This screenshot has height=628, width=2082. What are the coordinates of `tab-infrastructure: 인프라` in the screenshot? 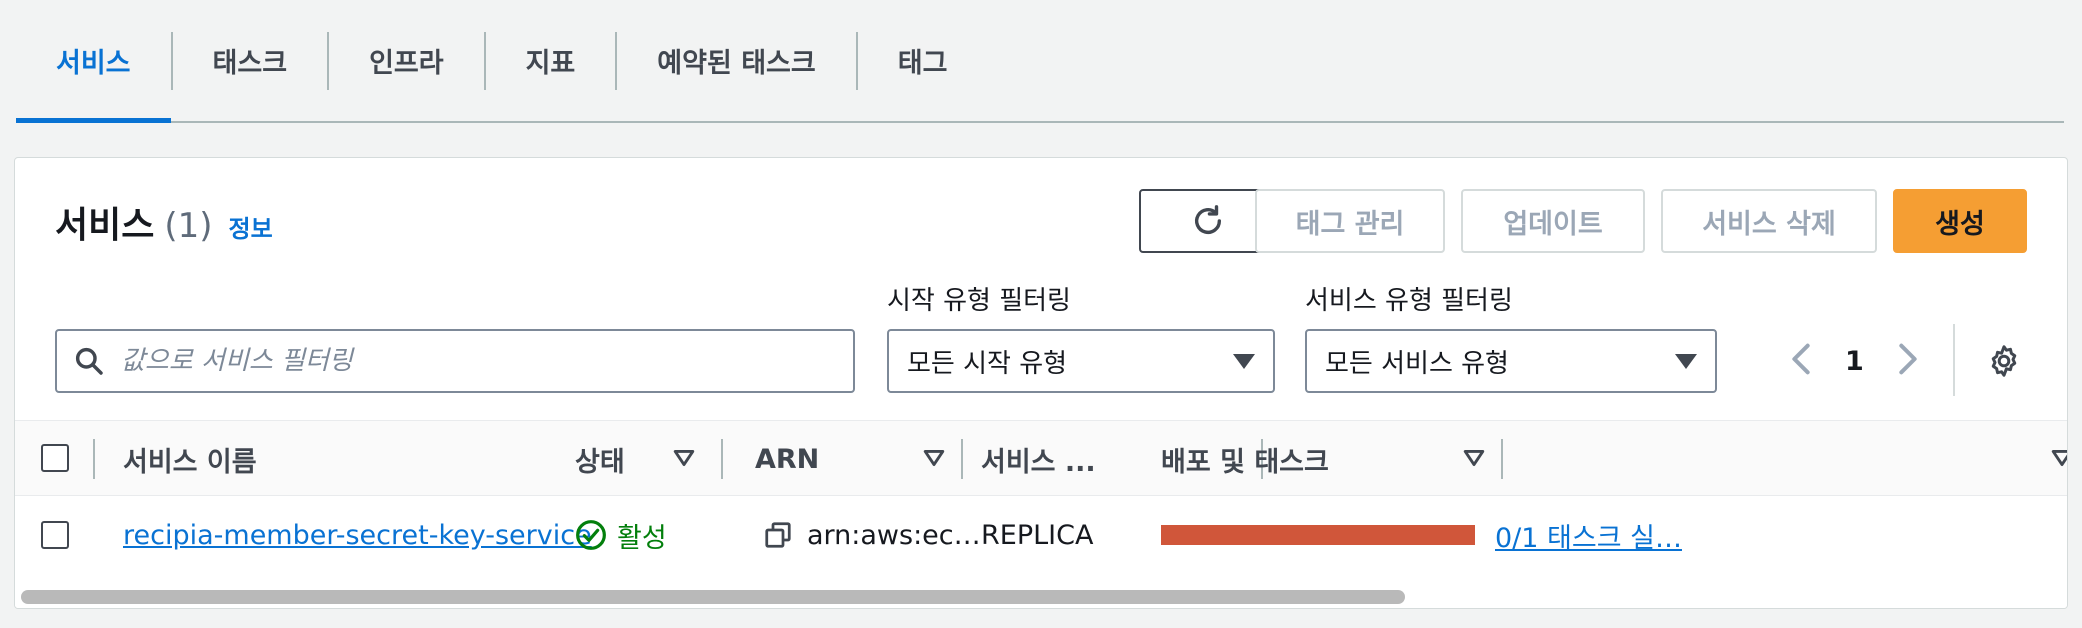 It's located at (406, 60).